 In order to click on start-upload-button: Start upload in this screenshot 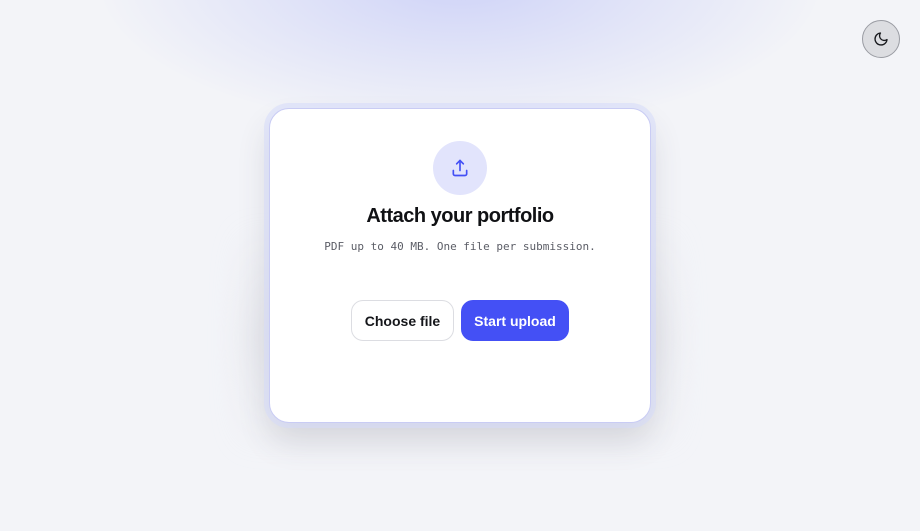, I will do `click(515, 320)`.